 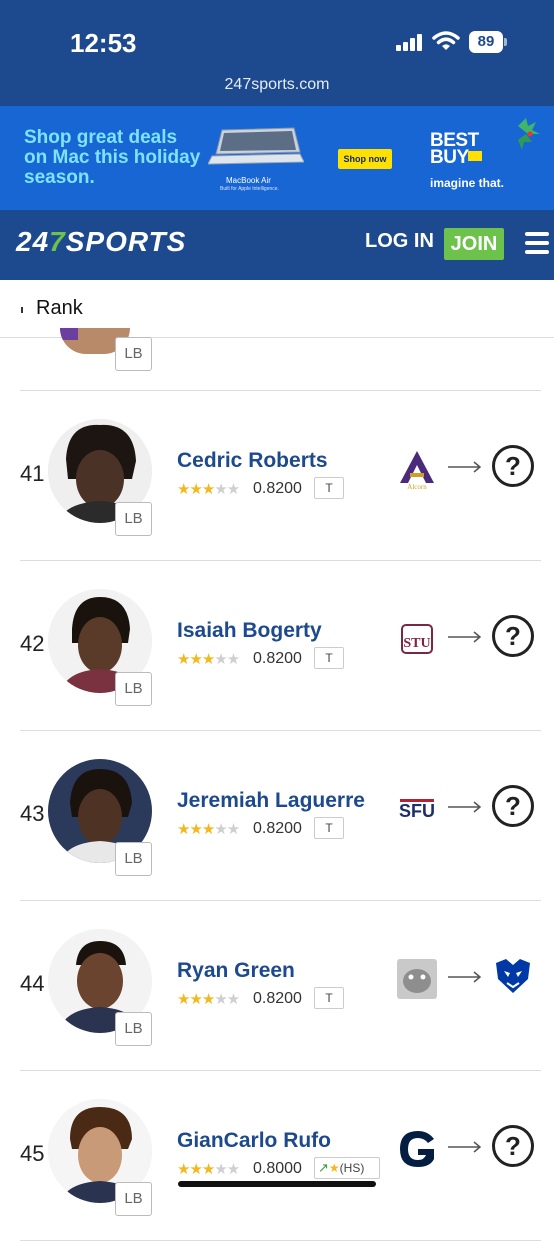 What do you see at coordinates (32, 473) in the screenshot?
I see `rank-number: 41` at bounding box center [32, 473].